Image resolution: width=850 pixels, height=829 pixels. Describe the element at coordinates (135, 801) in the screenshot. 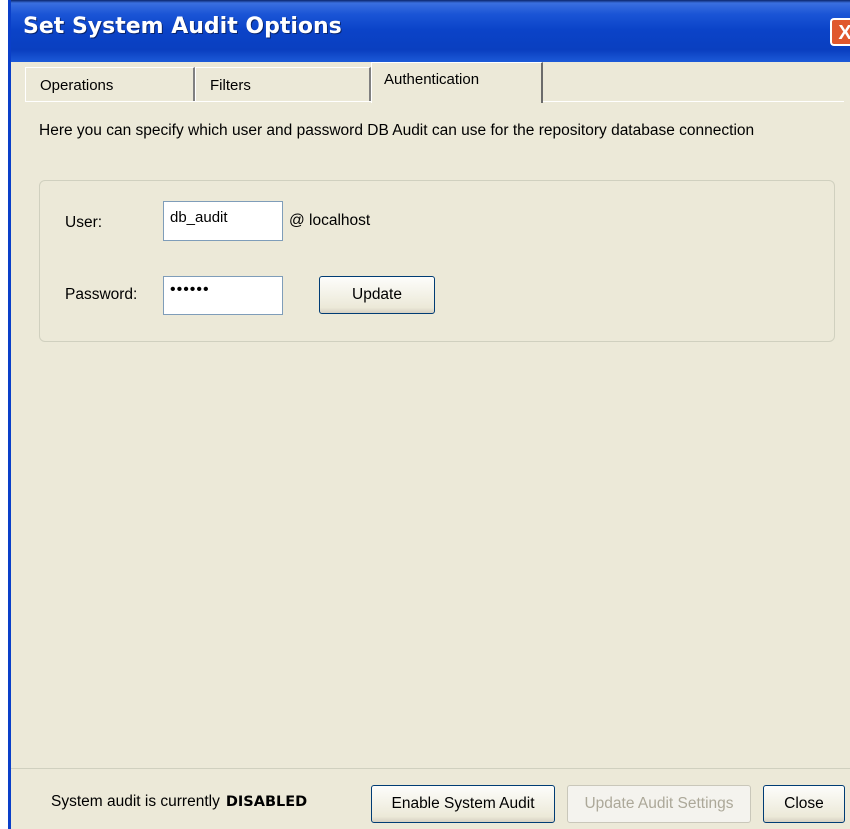

I see `audit-status-prefix: System audit is currently` at that location.